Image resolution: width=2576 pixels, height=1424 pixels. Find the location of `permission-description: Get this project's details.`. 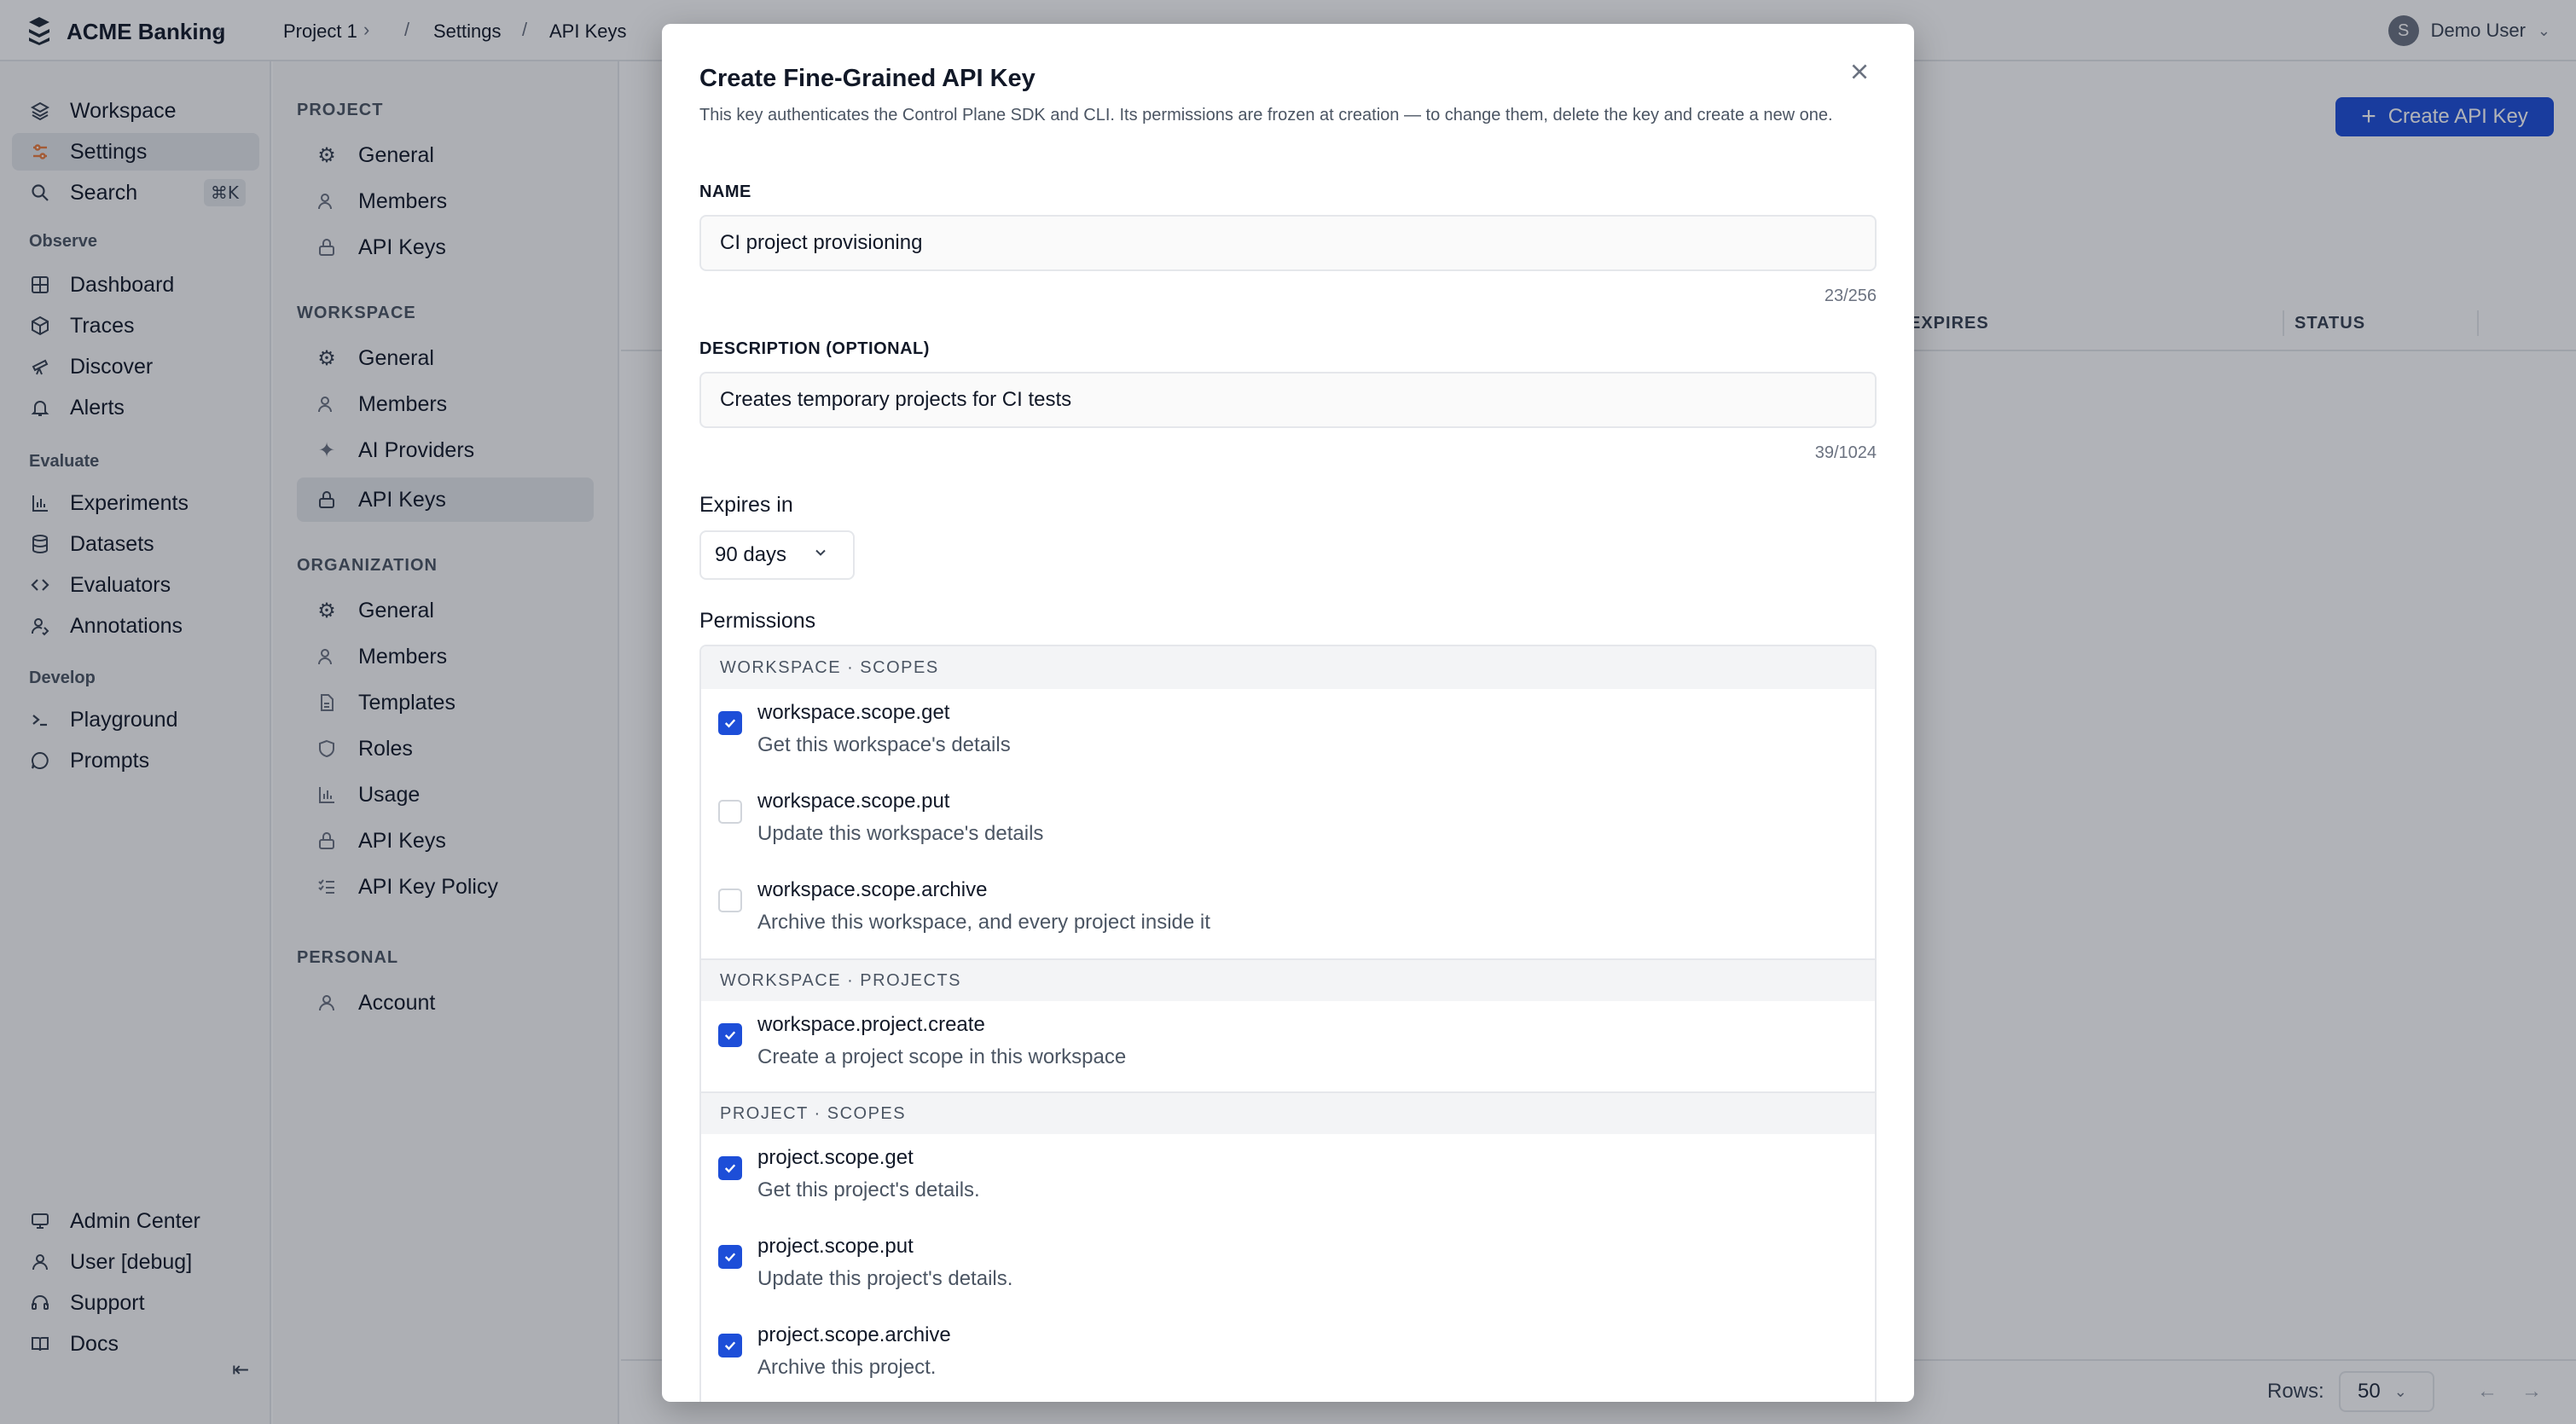

permission-description: Get this project's details. is located at coordinates (868, 1189).